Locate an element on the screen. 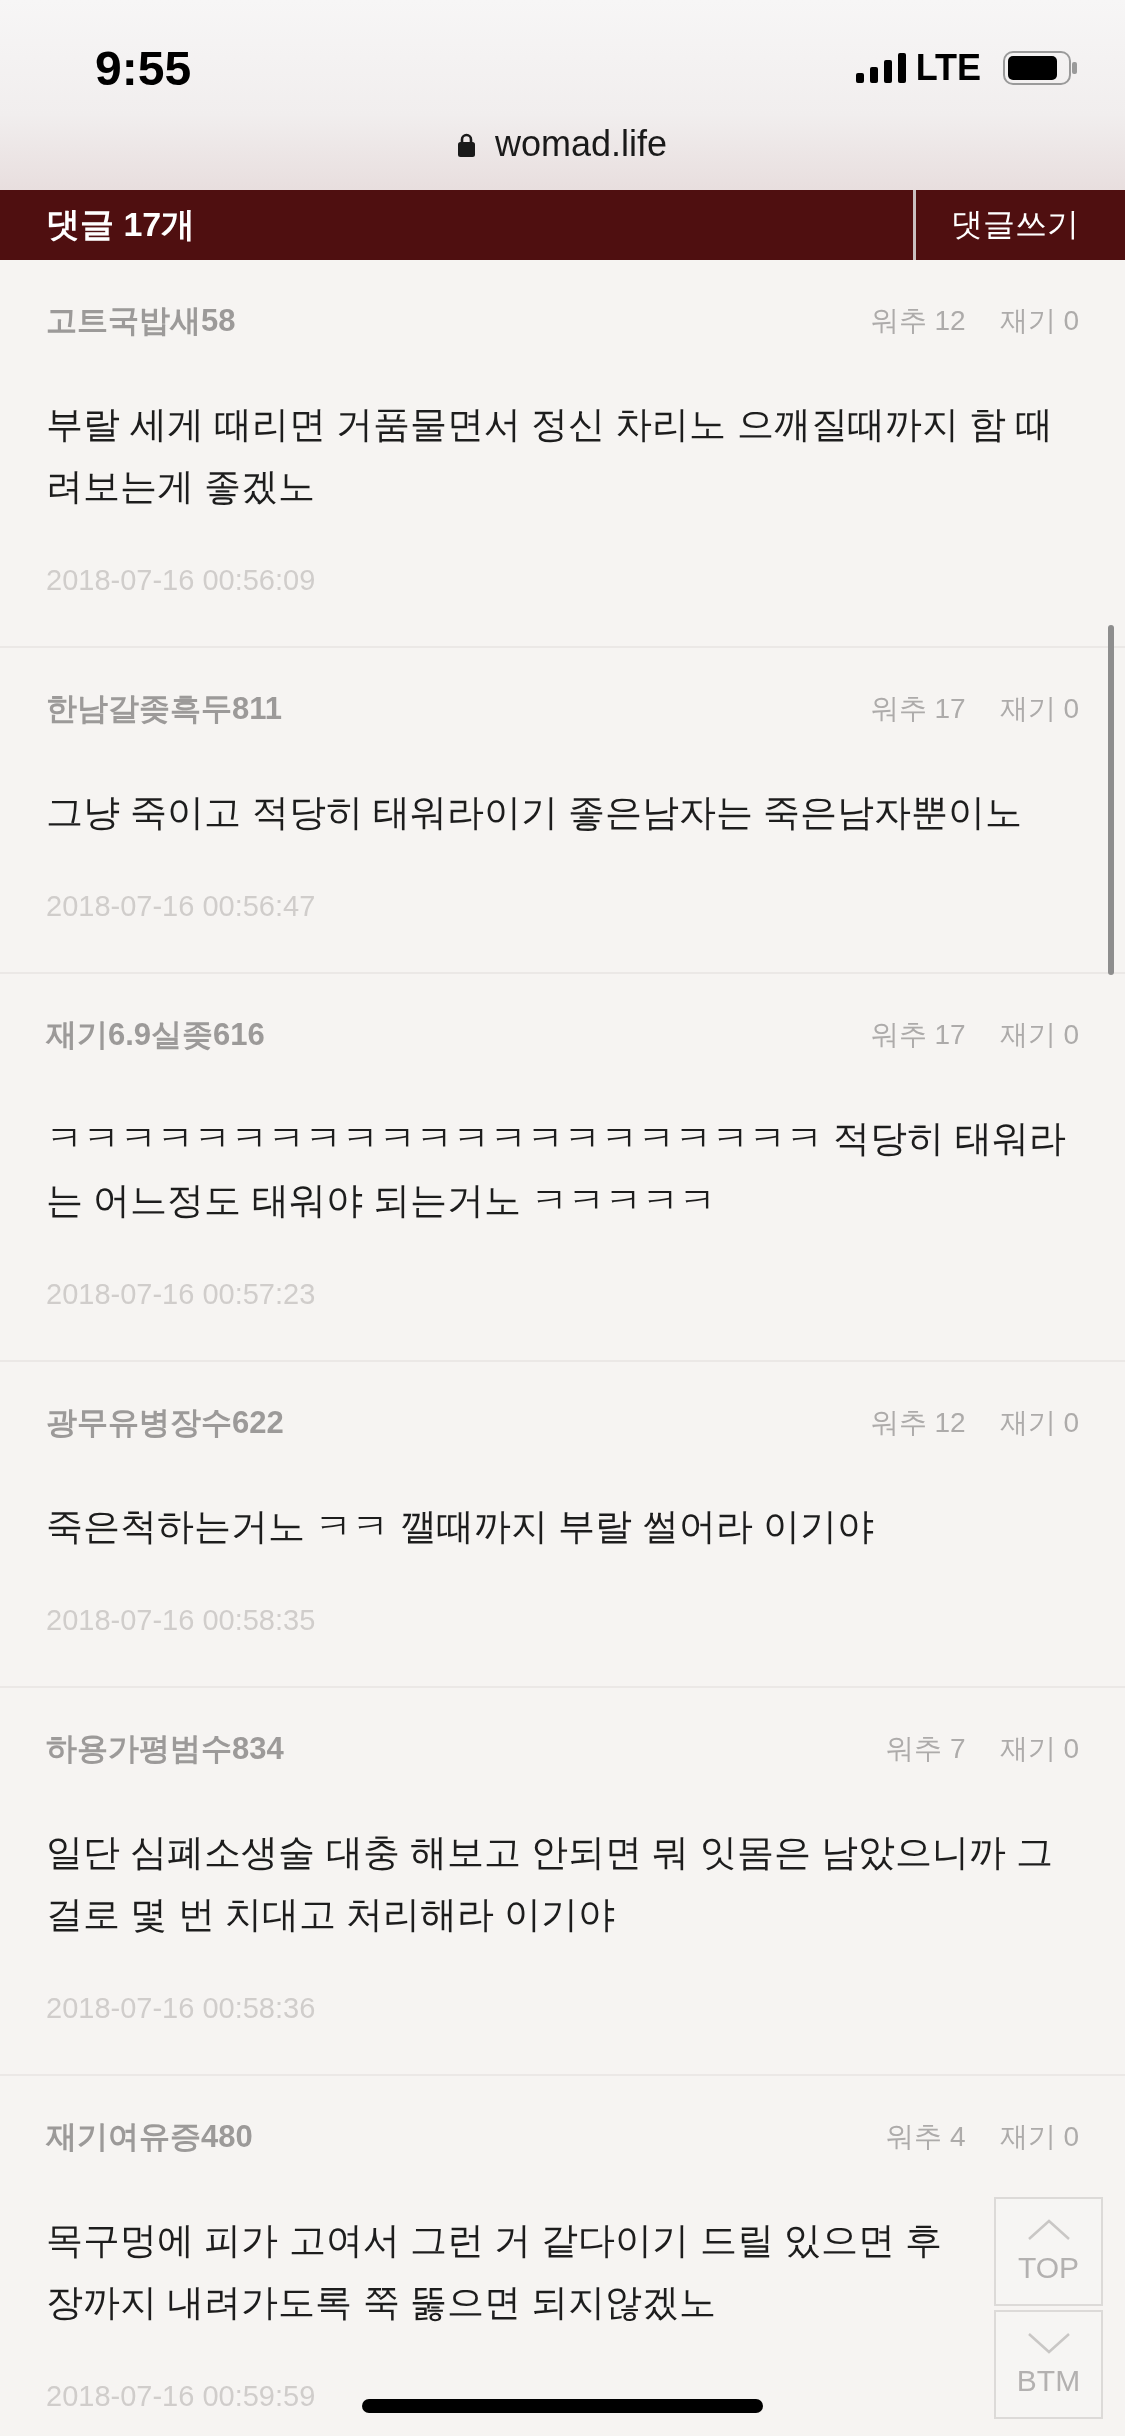 Image resolution: width=1125 pixels, height=2436 pixels. upvote-count: 워추 7 is located at coordinates (926, 1749).